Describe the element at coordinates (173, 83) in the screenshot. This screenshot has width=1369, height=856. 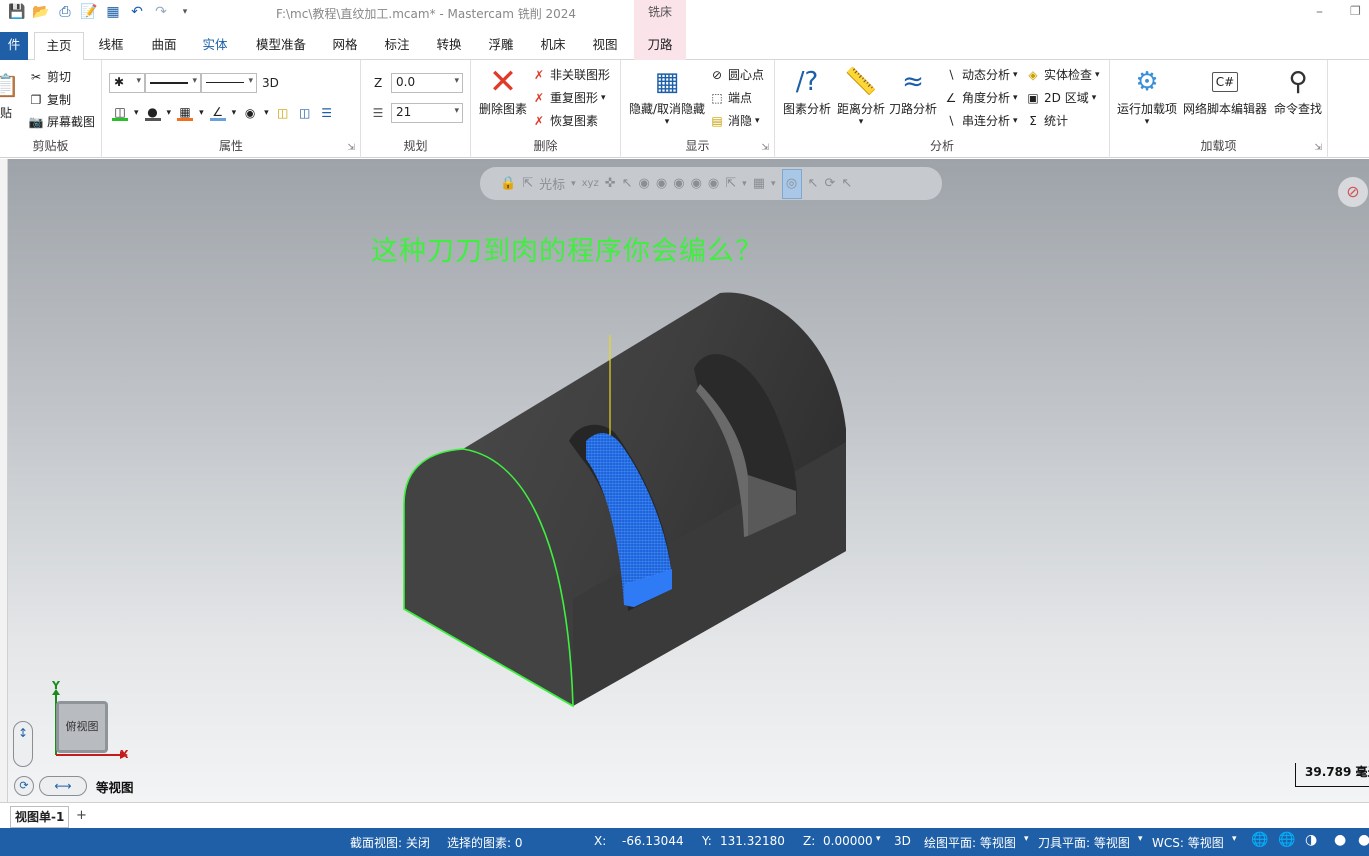
I see `line-style-select: ▾` at that location.